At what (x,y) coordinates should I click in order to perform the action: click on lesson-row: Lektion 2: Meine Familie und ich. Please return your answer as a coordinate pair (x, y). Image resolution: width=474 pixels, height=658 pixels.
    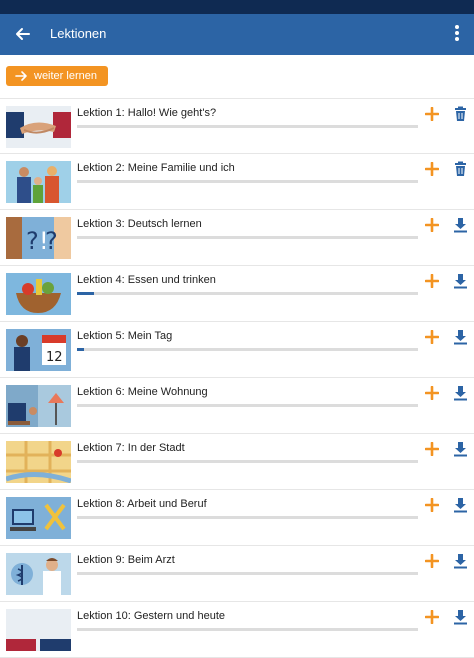
    Looking at the image, I should click on (237, 182).